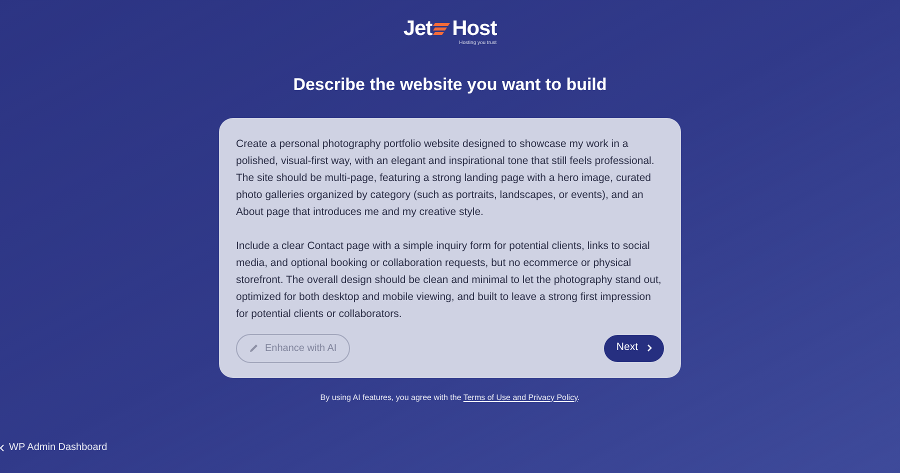  Describe the element at coordinates (450, 398) in the screenshot. I see `consent-text: By using AI features, you agree with the Terms of Use and Privacy Policy.` at that location.